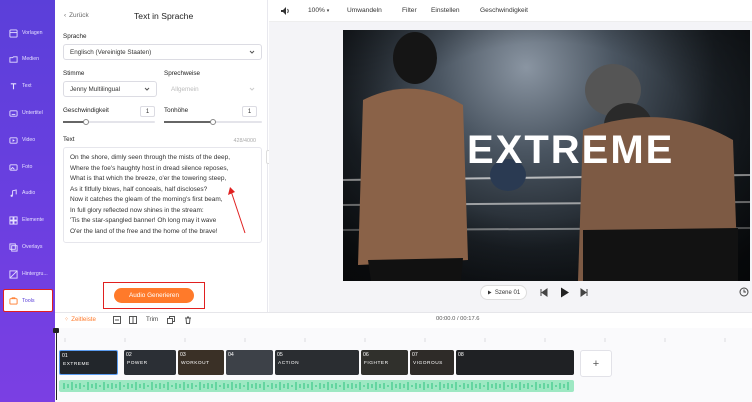 The height and width of the screenshot is (402, 752). What do you see at coordinates (504, 10) in the screenshot?
I see `speed-button: Geschwindigkeit` at bounding box center [504, 10].